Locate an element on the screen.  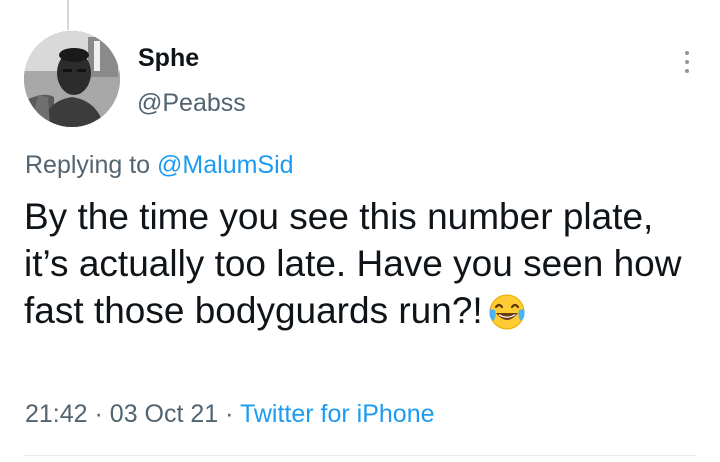
display-name: Sphe is located at coordinates (168, 58).